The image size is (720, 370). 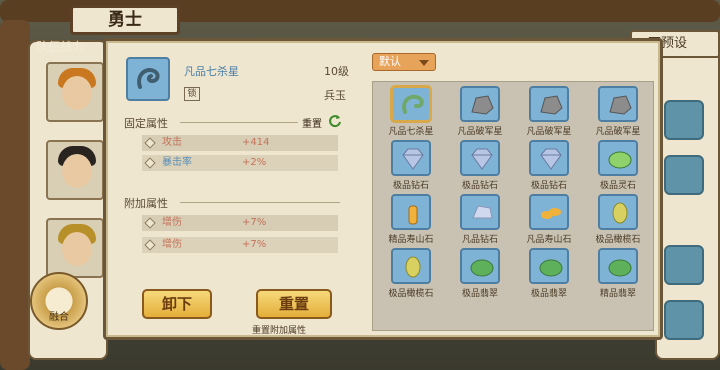 I want to click on gem-item: 凡品钻石, so click(x=480, y=219).